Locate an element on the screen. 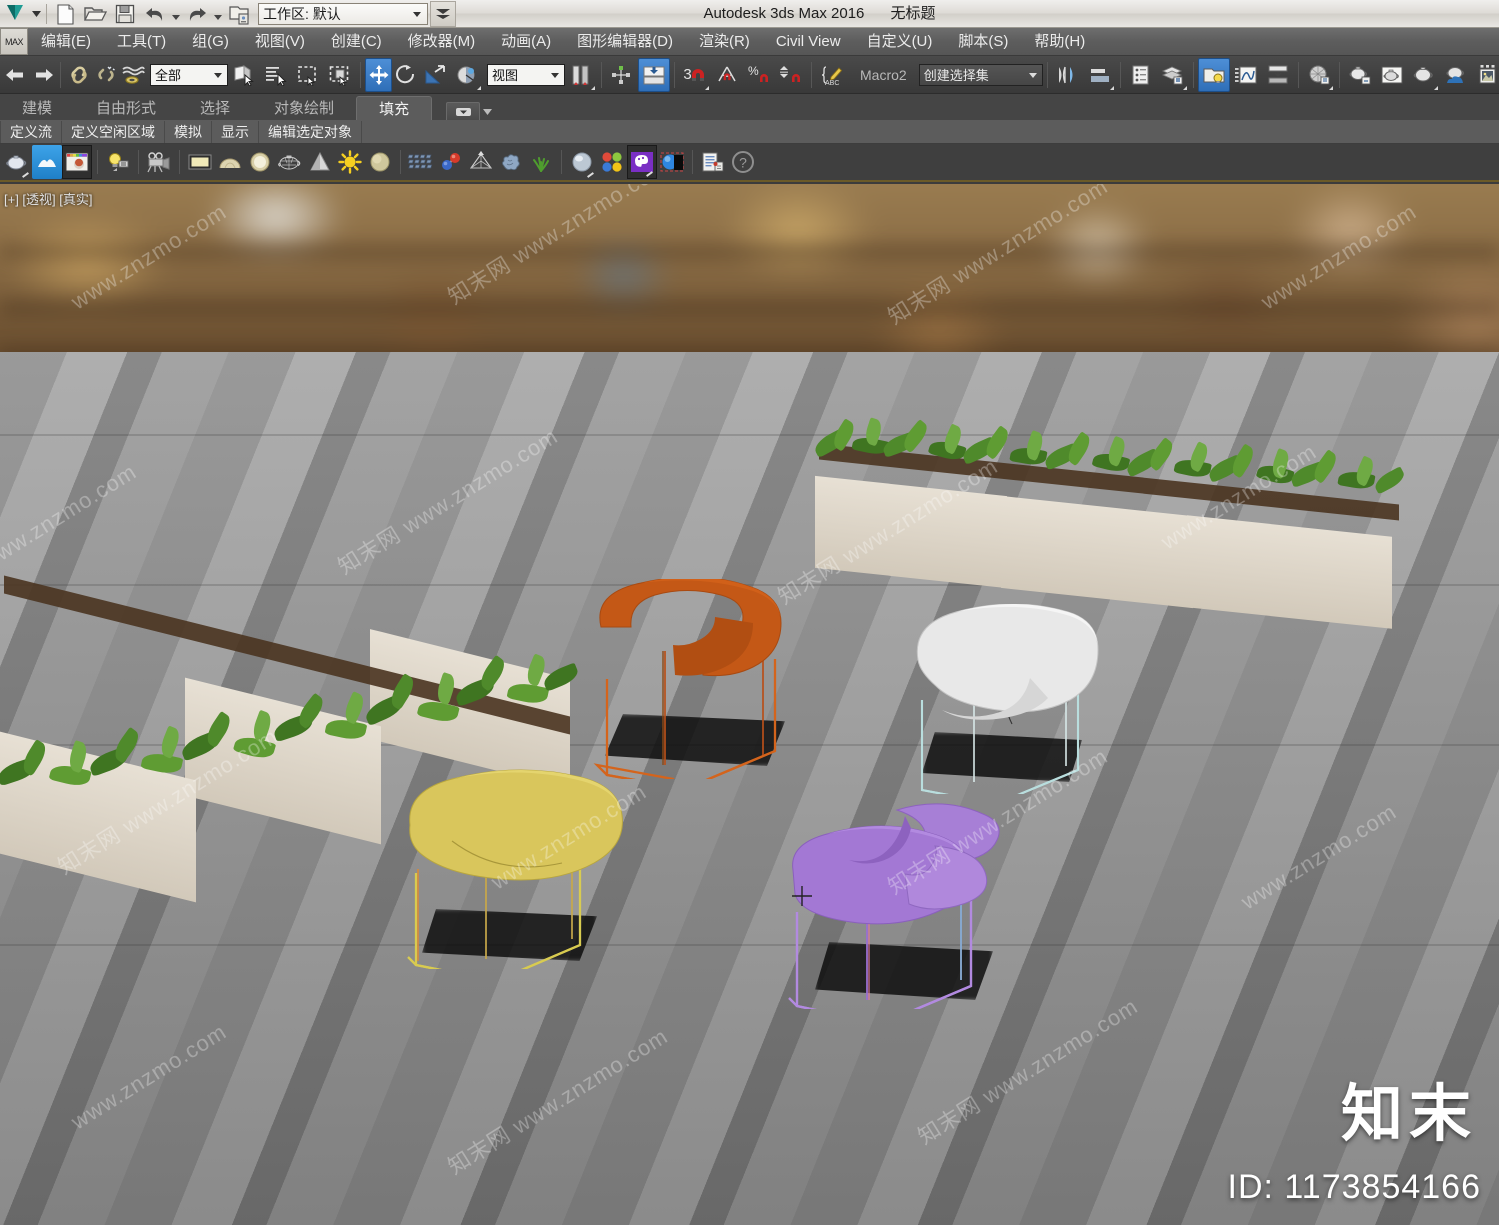 The image size is (1499, 1225). toggle-scene-explorer-button is located at coordinates (1213, 74).